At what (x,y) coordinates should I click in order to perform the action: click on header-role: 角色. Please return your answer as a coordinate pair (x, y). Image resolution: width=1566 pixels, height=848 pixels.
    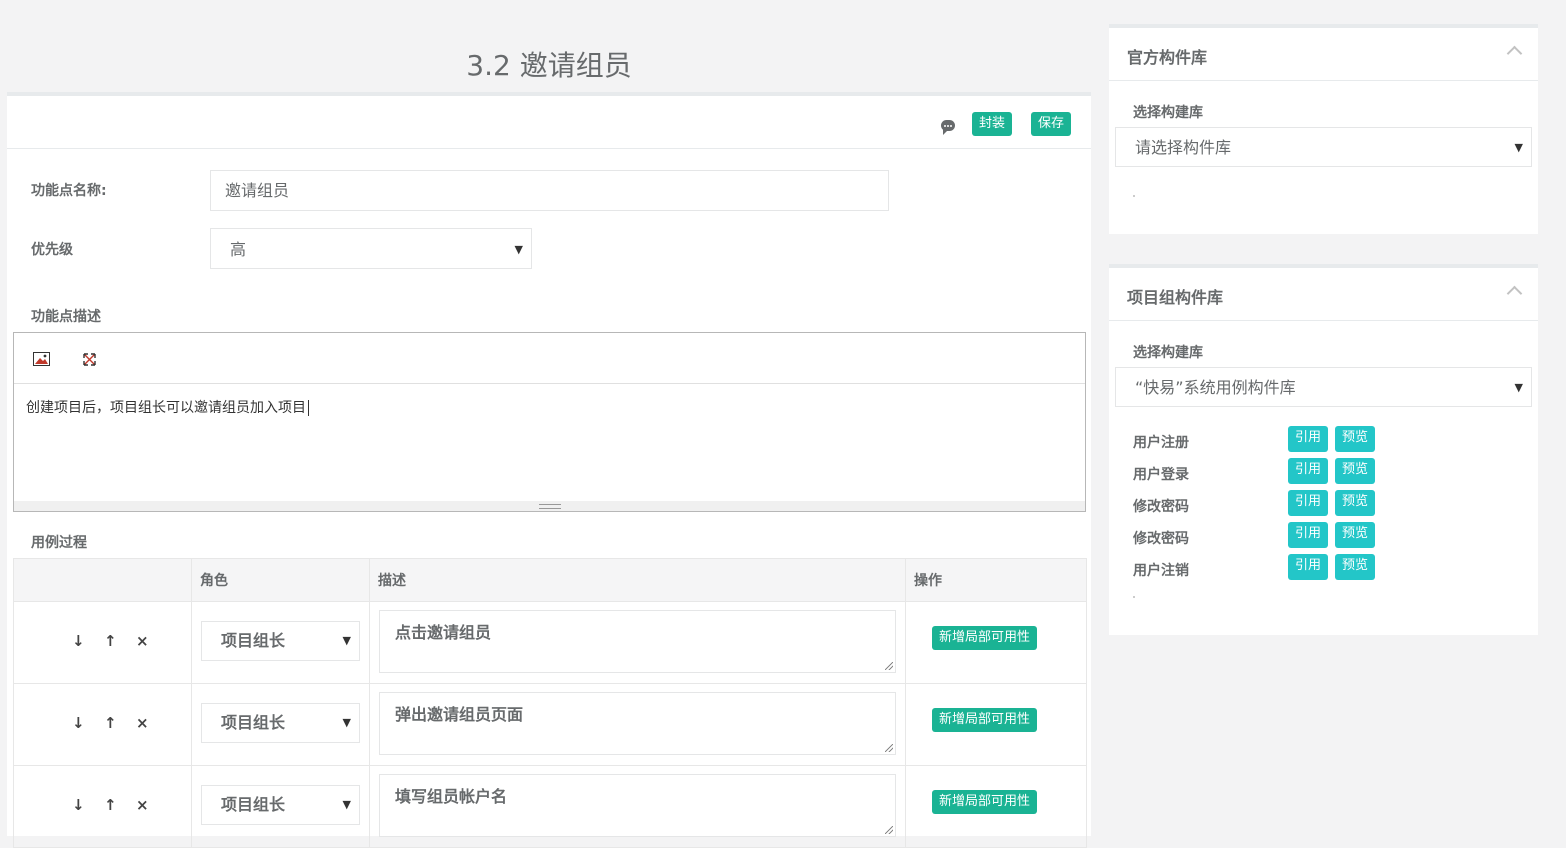
    Looking at the image, I should click on (280, 580).